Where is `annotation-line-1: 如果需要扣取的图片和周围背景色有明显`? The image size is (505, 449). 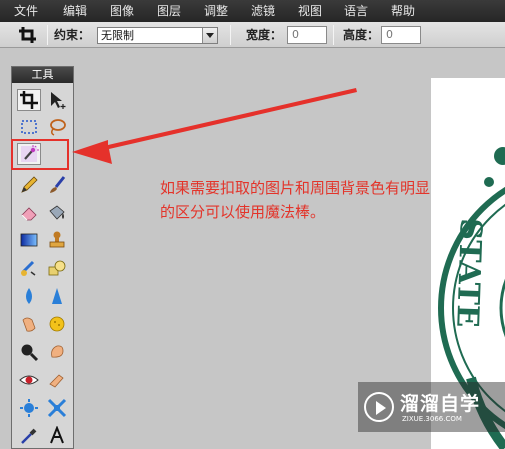
annotation-line-1: 如果需要扣取的图片和周围背景色有明显 is located at coordinates (295, 188).